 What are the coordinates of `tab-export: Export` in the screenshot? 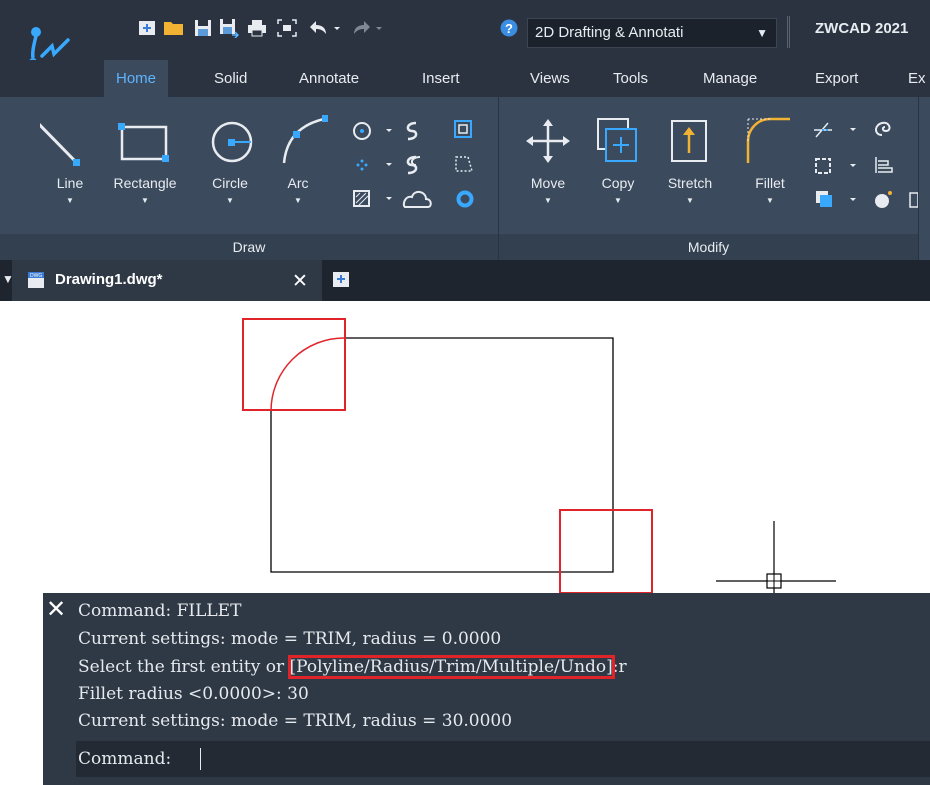 It's located at (836, 78).